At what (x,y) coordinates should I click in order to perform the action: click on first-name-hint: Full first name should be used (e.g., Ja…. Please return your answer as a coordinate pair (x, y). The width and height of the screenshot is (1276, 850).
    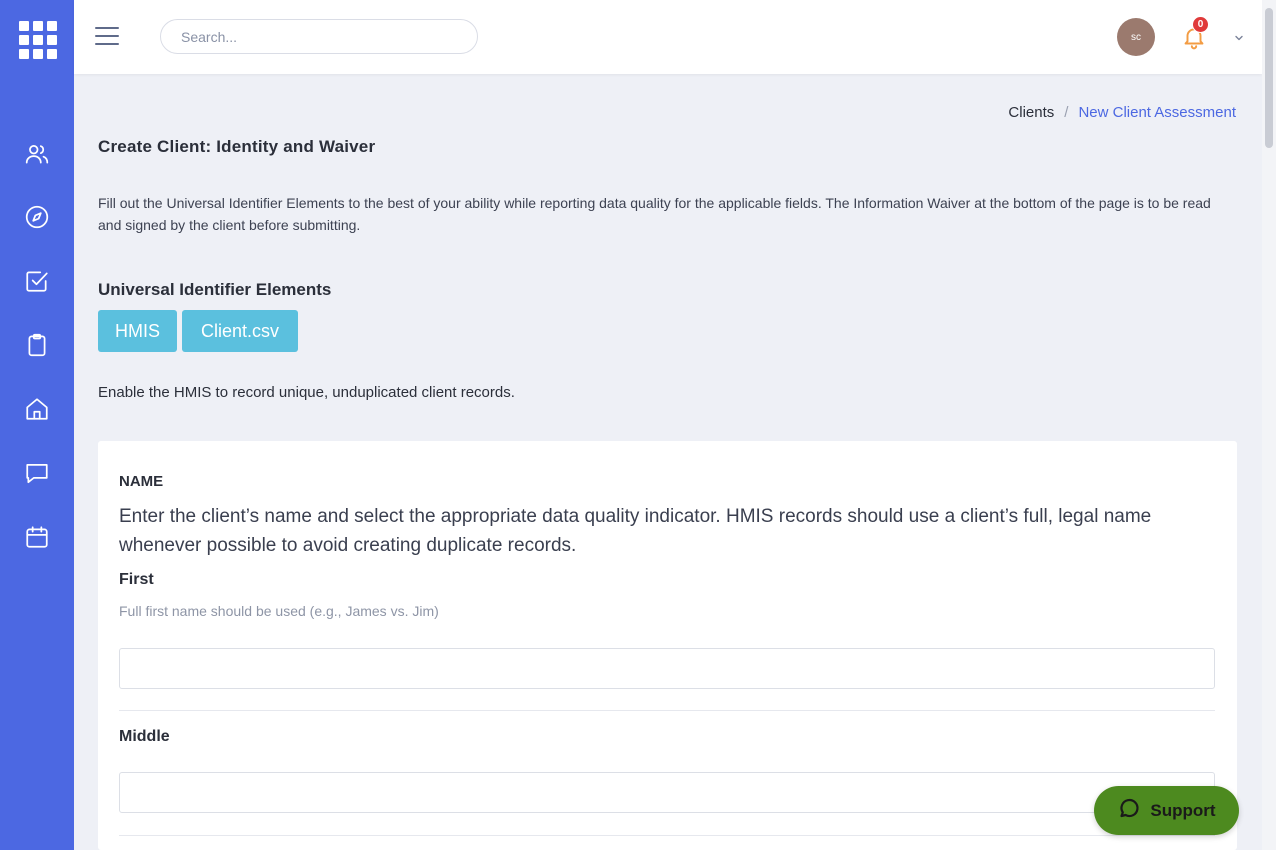
    Looking at the image, I should click on (279, 611).